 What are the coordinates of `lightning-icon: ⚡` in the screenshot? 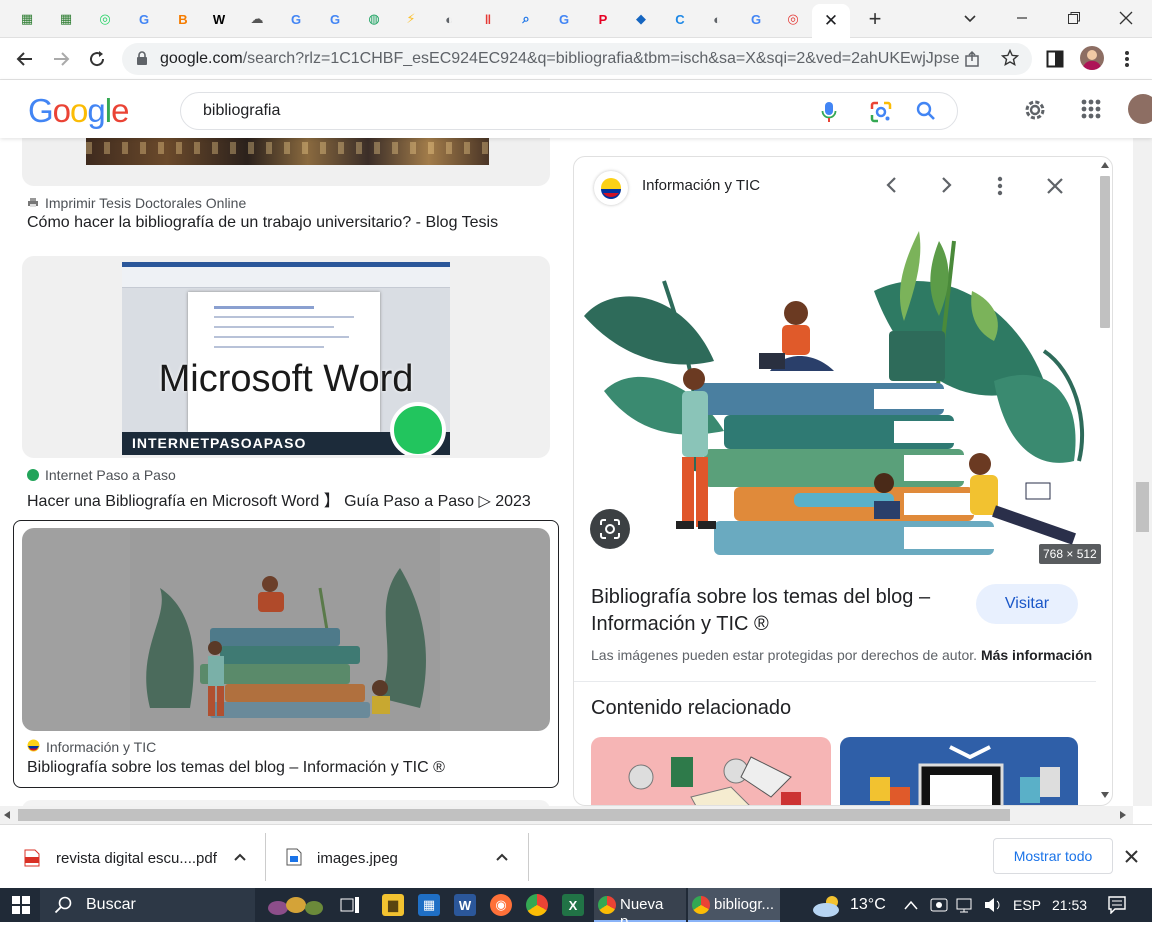 It's located at (411, 19).